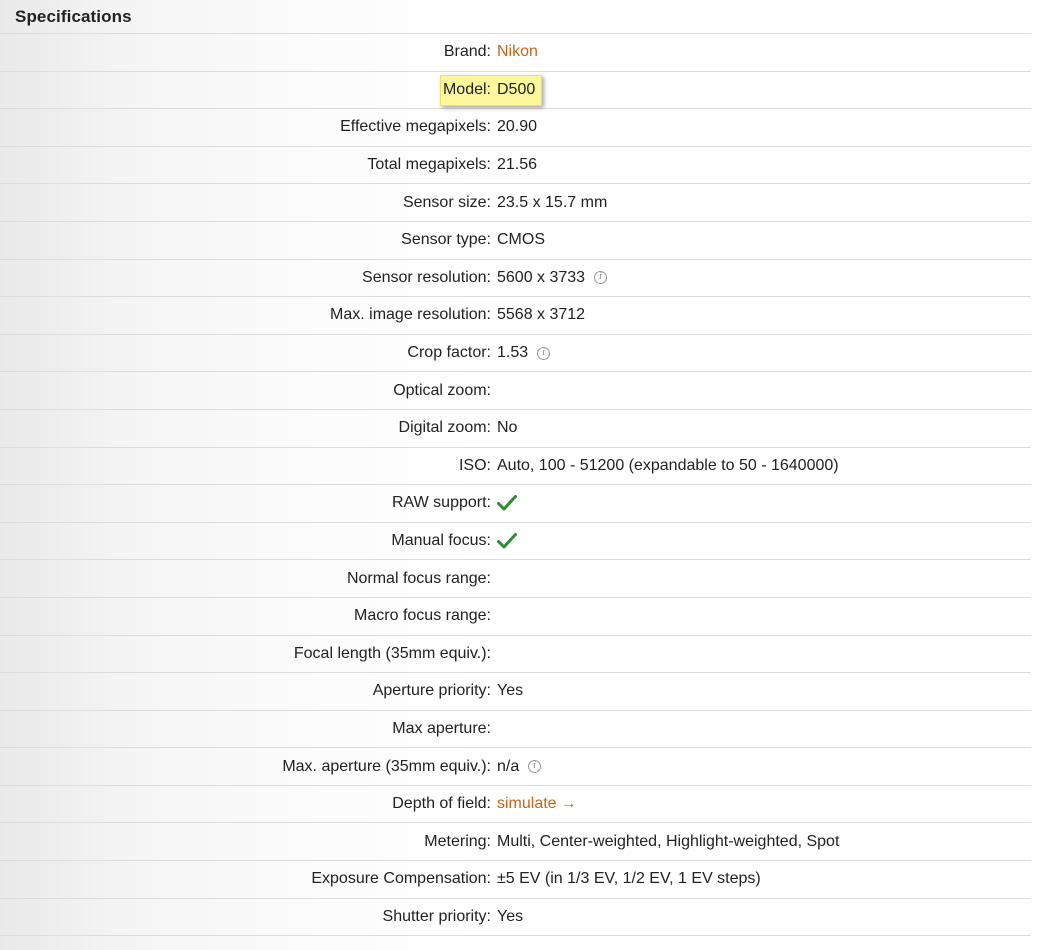 The image size is (1045, 950). I want to click on spec-label: Sensor resolution:, so click(426, 277).